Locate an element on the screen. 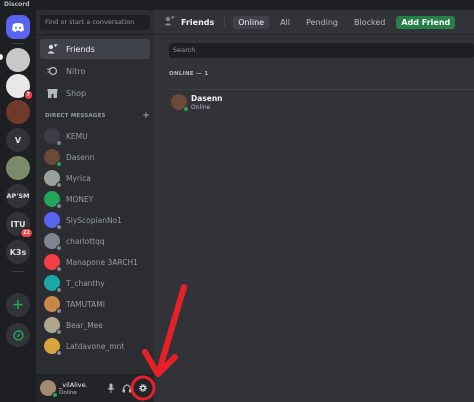  microphone-button is located at coordinates (111, 388).